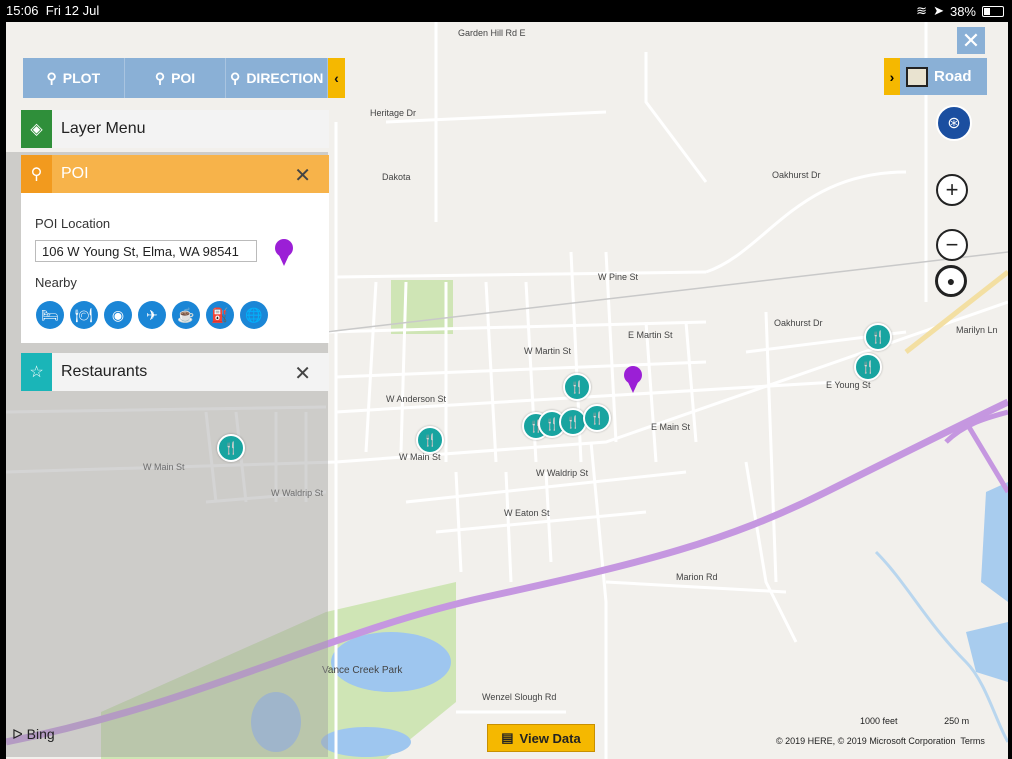  I want to click on map-label: E Martin St, so click(650, 335).